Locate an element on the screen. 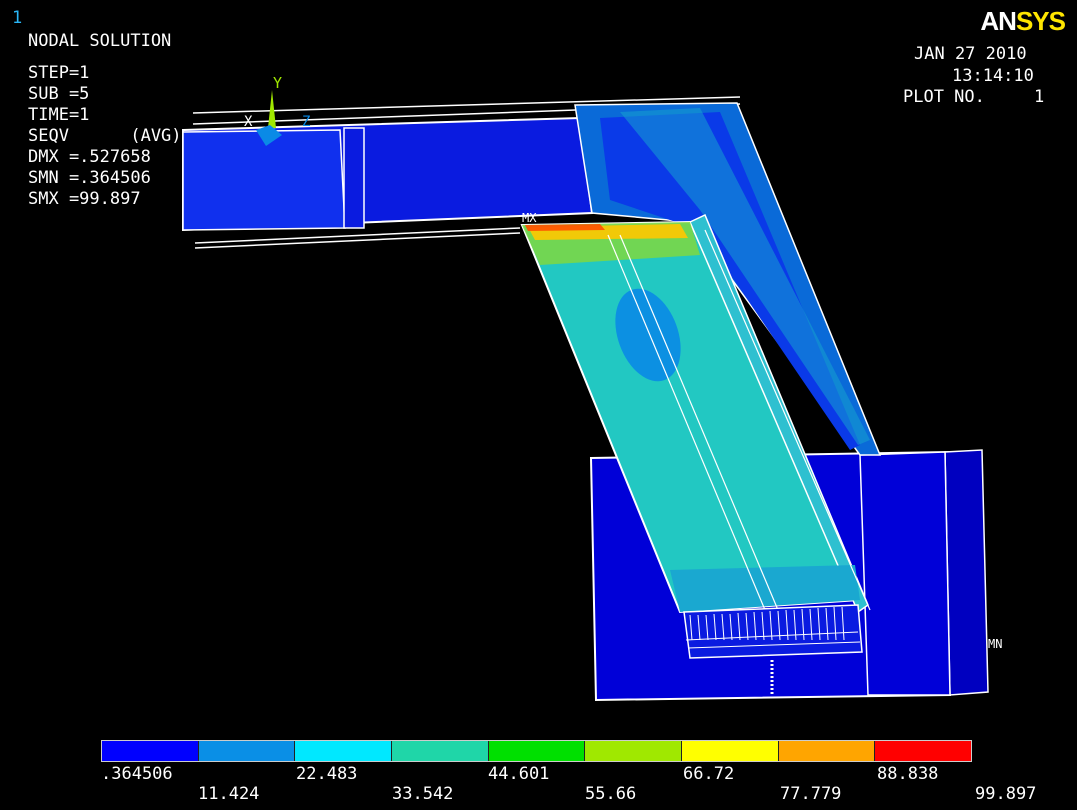  legend-label: 44.601 is located at coordinates (519, 774).